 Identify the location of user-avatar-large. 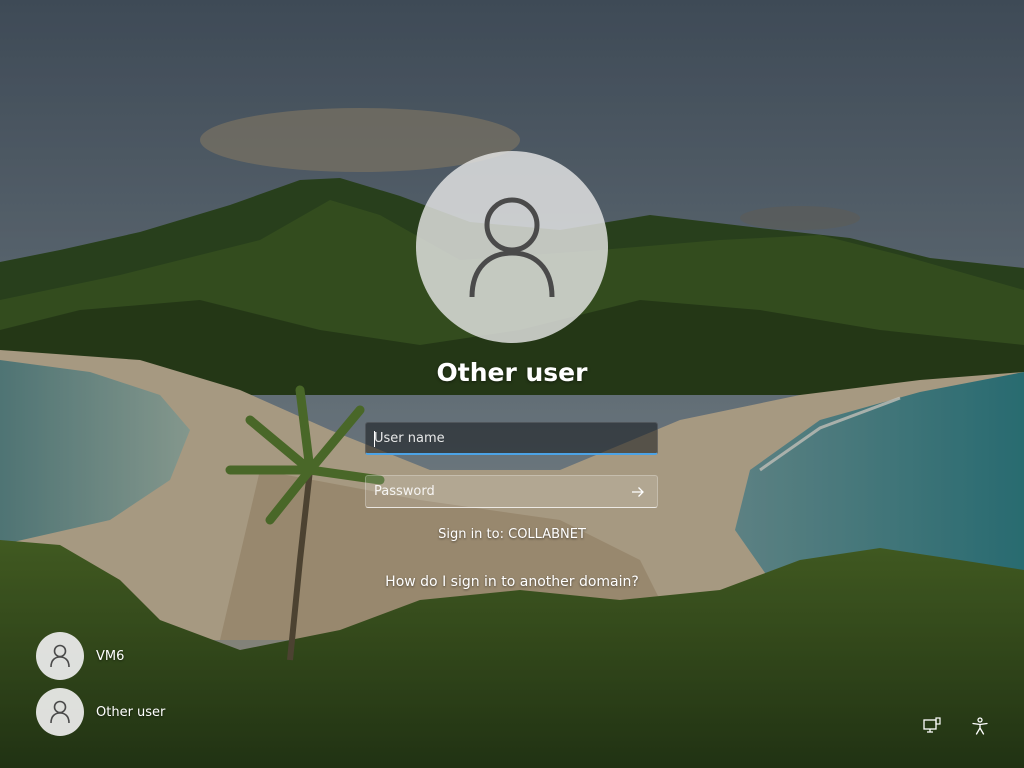
(512, 247).